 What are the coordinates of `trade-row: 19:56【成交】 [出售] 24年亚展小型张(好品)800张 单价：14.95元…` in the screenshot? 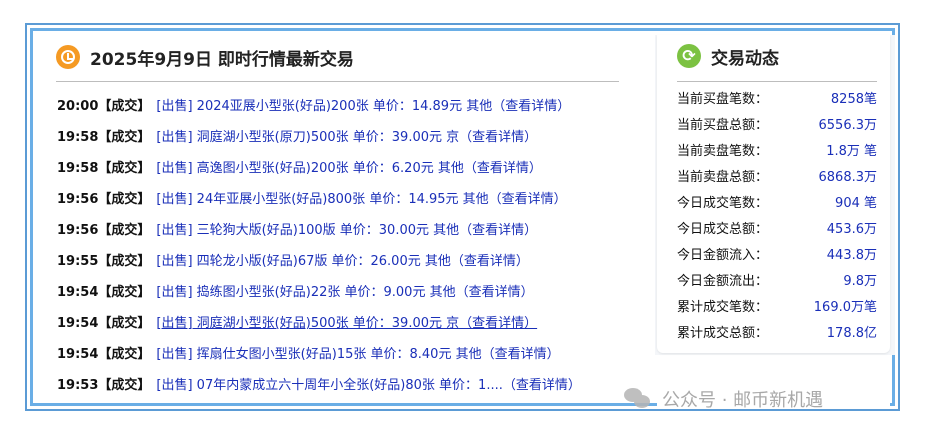 It's located at (344, 199).